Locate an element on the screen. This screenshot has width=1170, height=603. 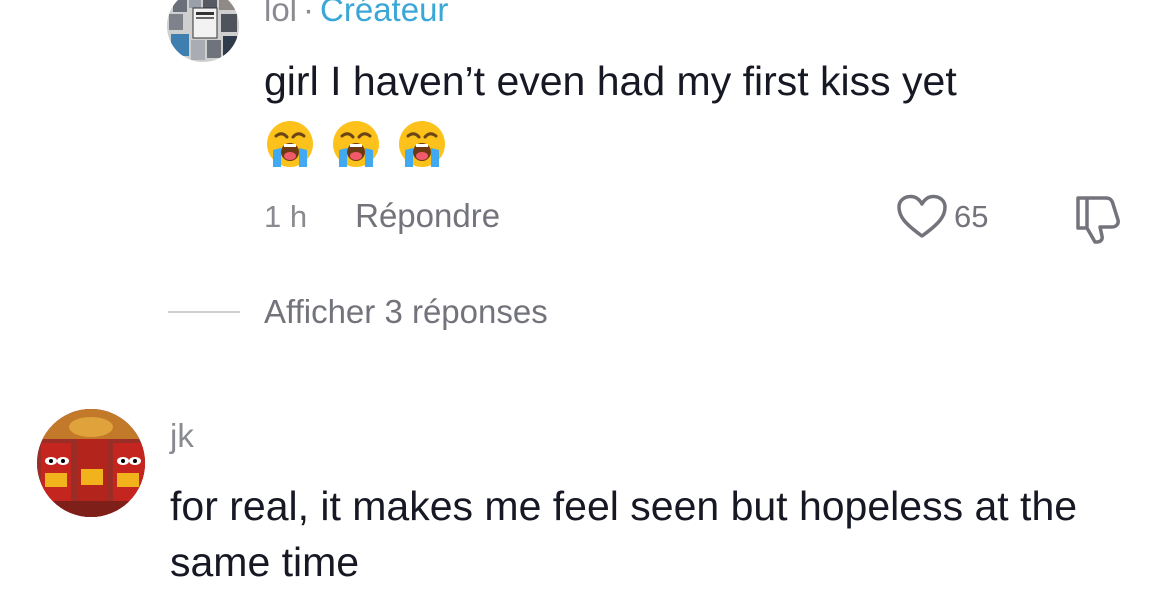
creator-badge: Créateur is located at coordinates (384, 14).